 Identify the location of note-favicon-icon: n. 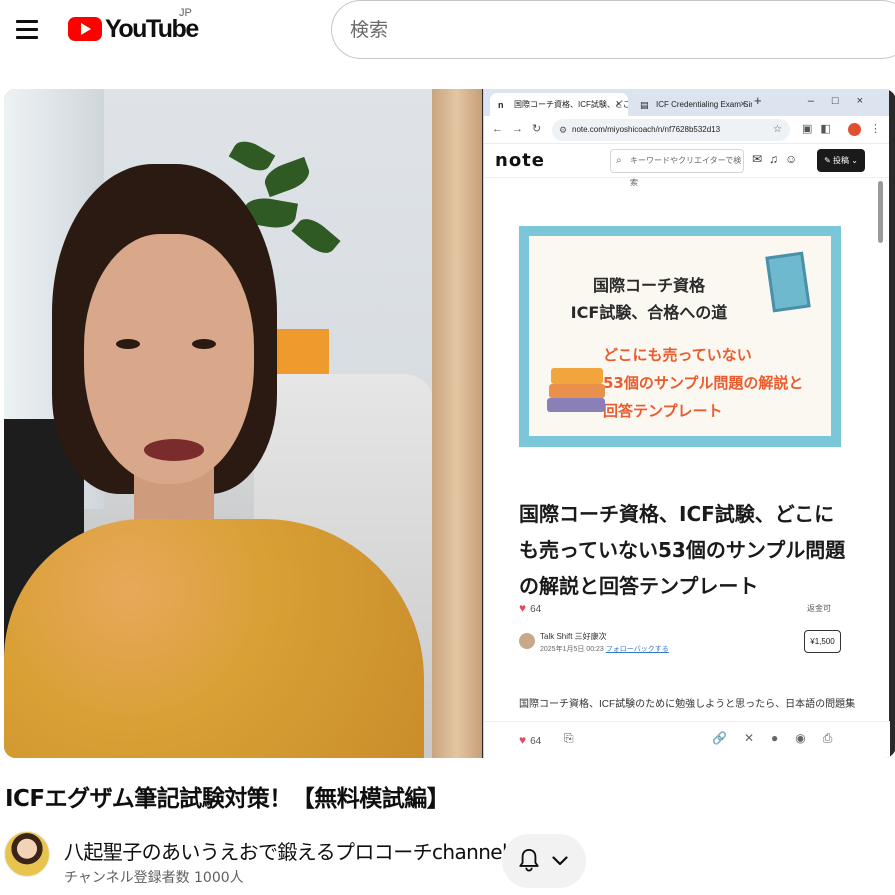
(501, 105).